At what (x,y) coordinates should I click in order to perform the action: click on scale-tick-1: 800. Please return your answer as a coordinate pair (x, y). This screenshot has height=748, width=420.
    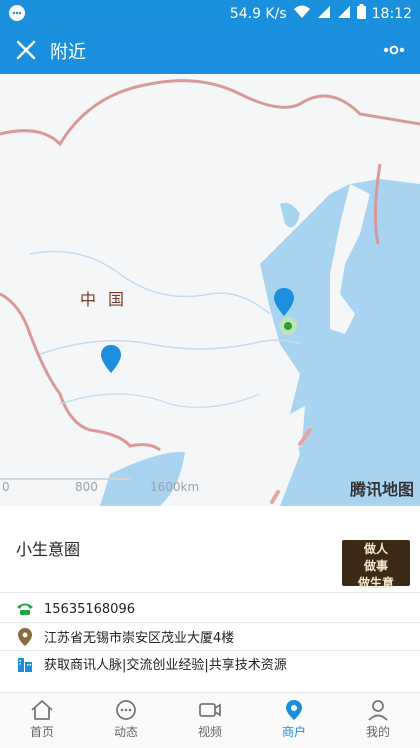
    Looking at the image, I should click on (86, 487).